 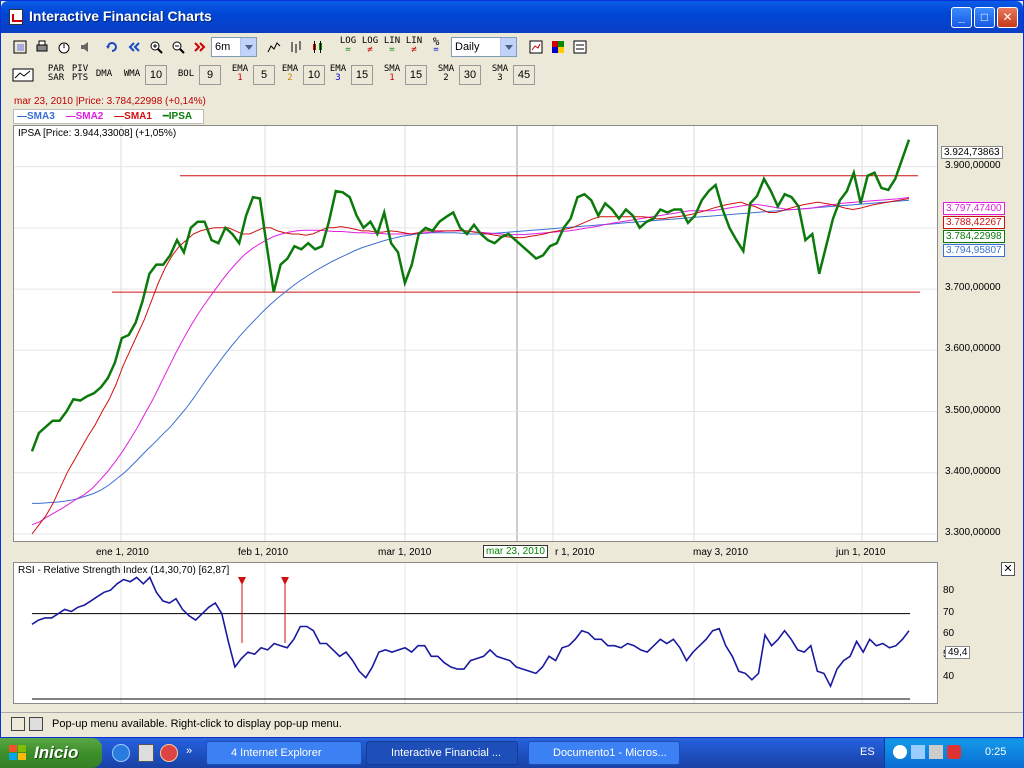 I want to click on y-tick-label: 3.600,00000, so click(x=973, y=349).